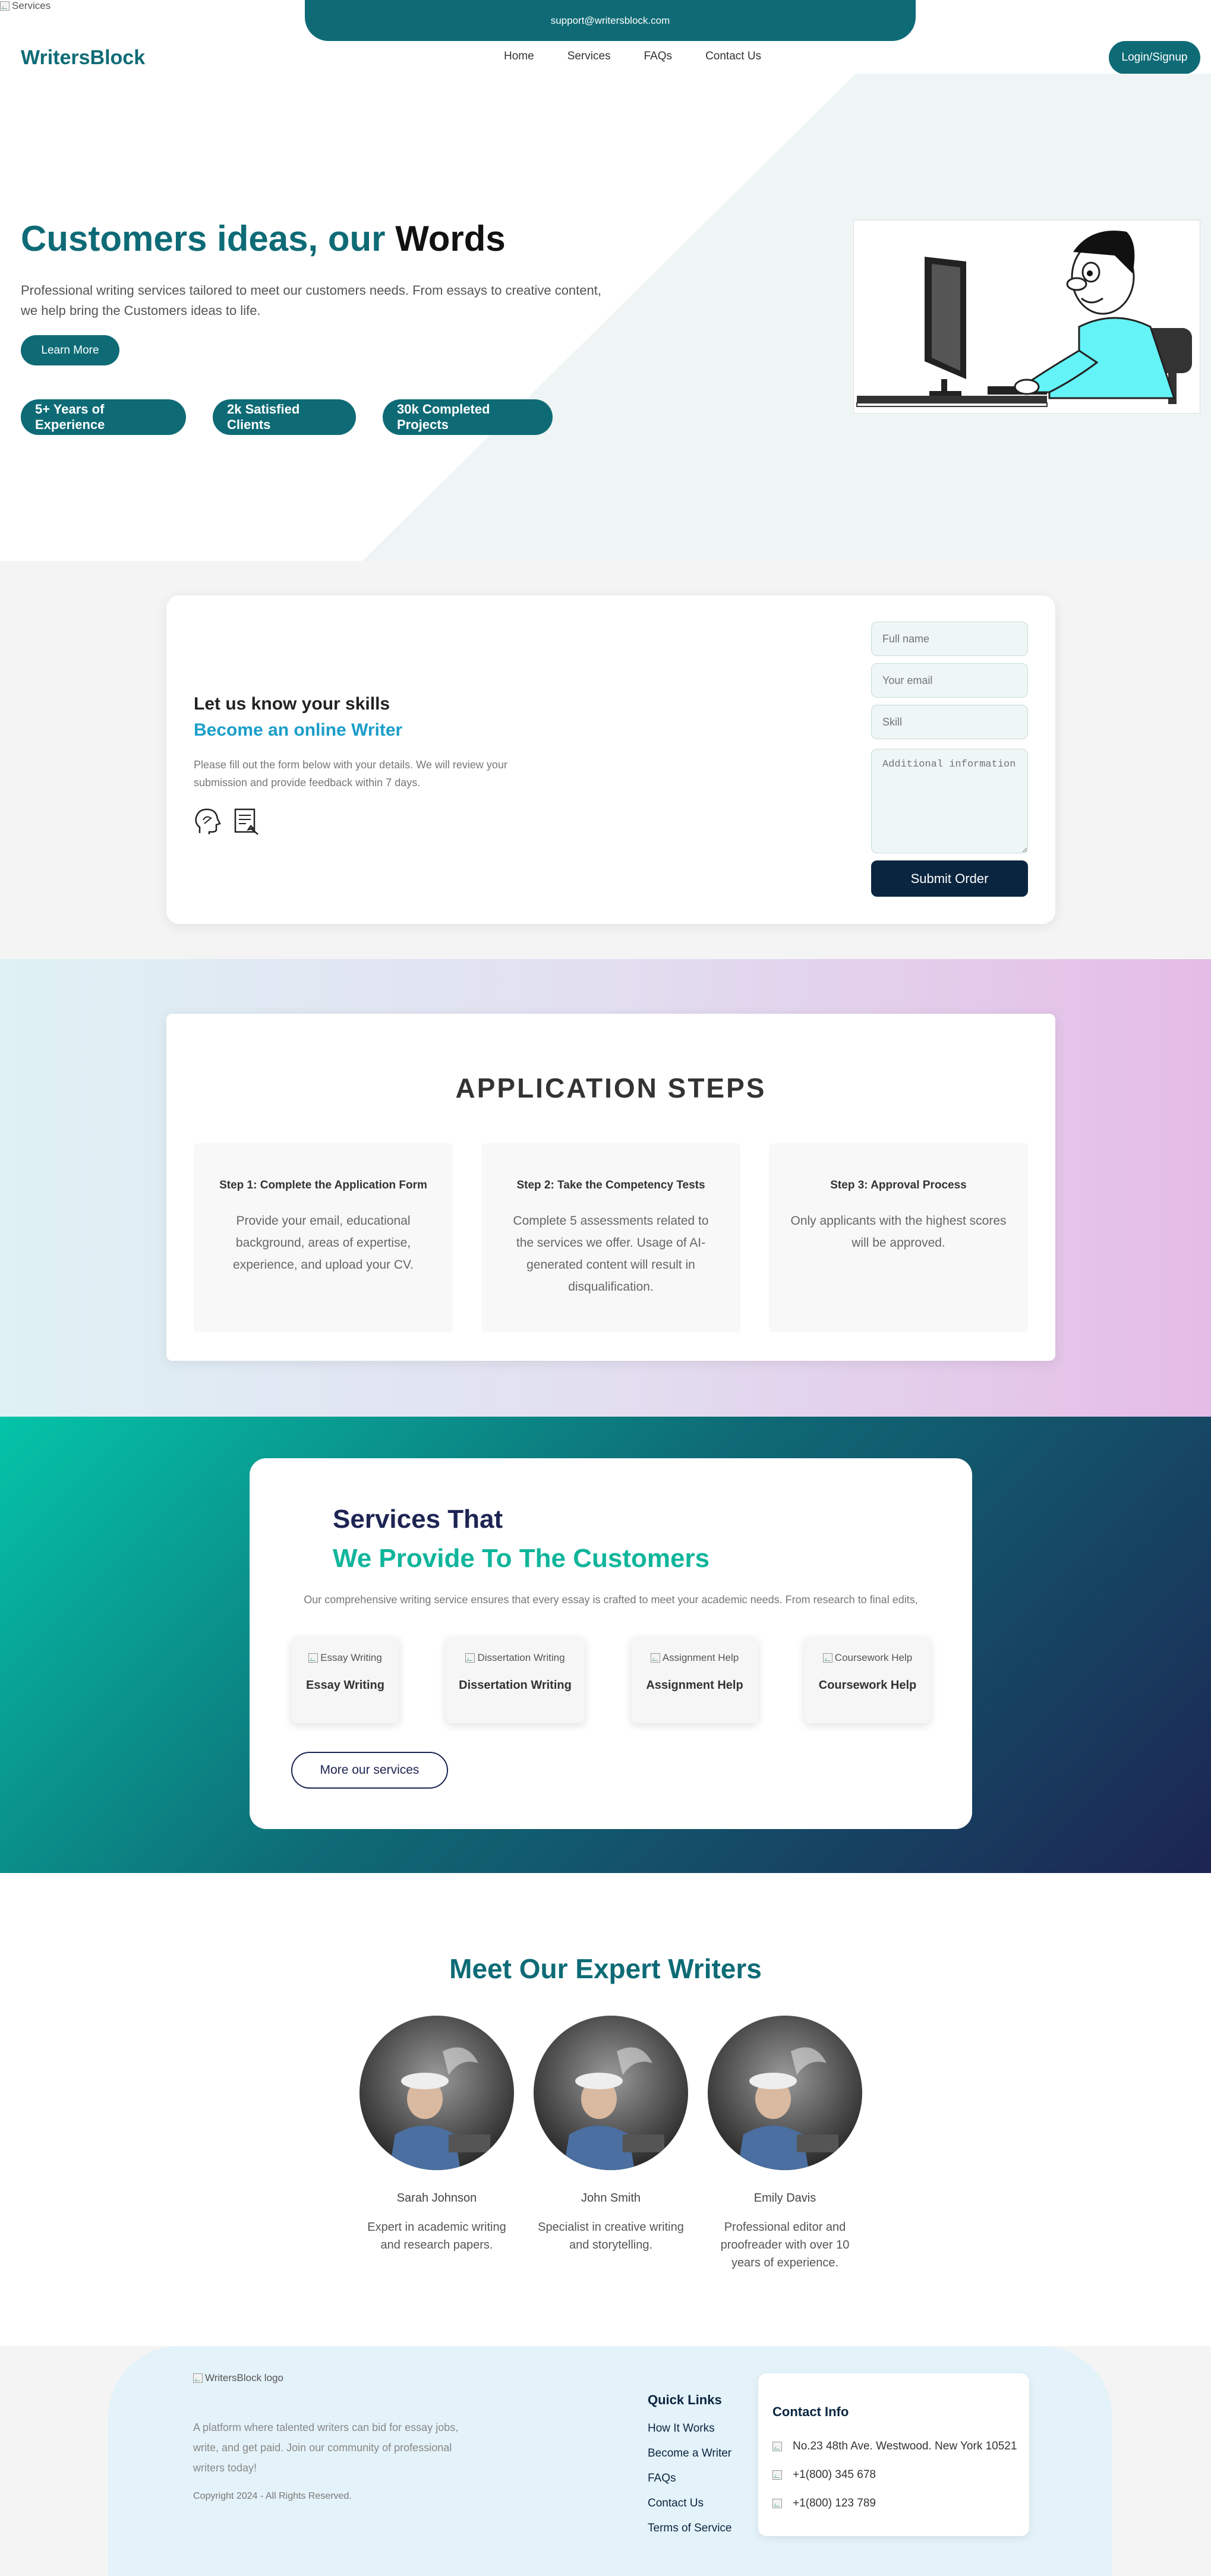 The height and width of the screenshot is (2576, 1211). Describe the element at coordinates (685, 2400) in the screenshot. I see `quick-links-title: Quick Links` at that location.